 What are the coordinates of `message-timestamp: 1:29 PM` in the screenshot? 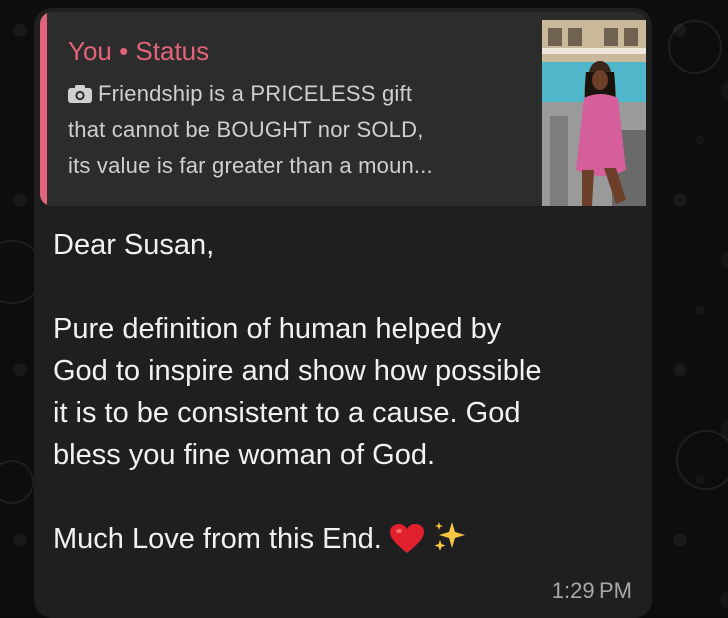 It's located at (591, 590).